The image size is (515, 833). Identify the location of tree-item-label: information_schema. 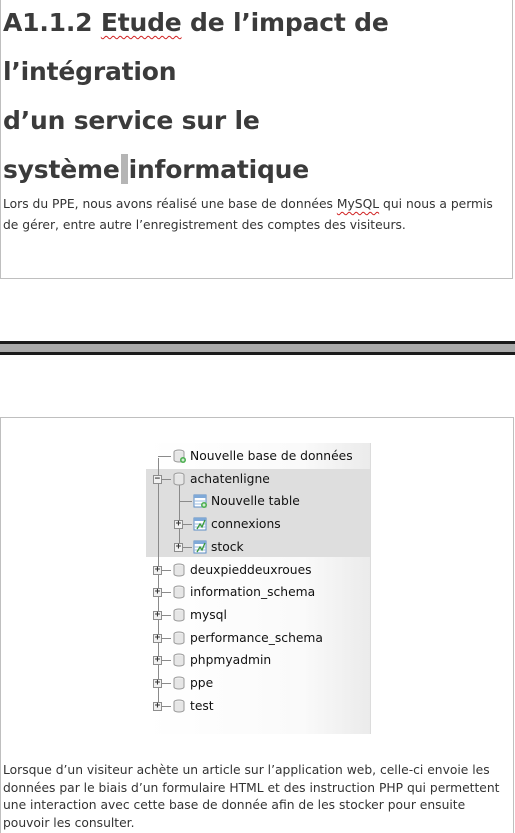
(252, 592).